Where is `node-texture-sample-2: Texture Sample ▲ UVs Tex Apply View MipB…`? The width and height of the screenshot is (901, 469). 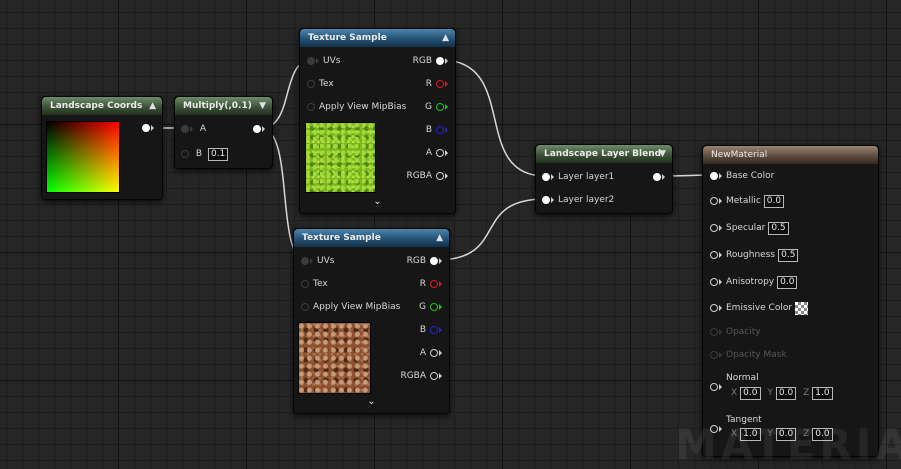 node-texture-sample-2: Texture Sample ▲ UVs Tex Apply View MipB… is located at coordinates (371, 321).